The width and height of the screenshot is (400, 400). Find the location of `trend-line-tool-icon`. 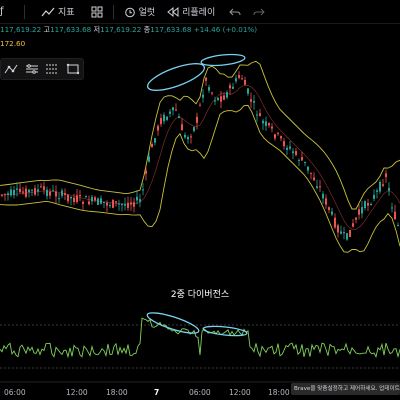

trend-line-tool-icon is located at coordinates (11, 69).